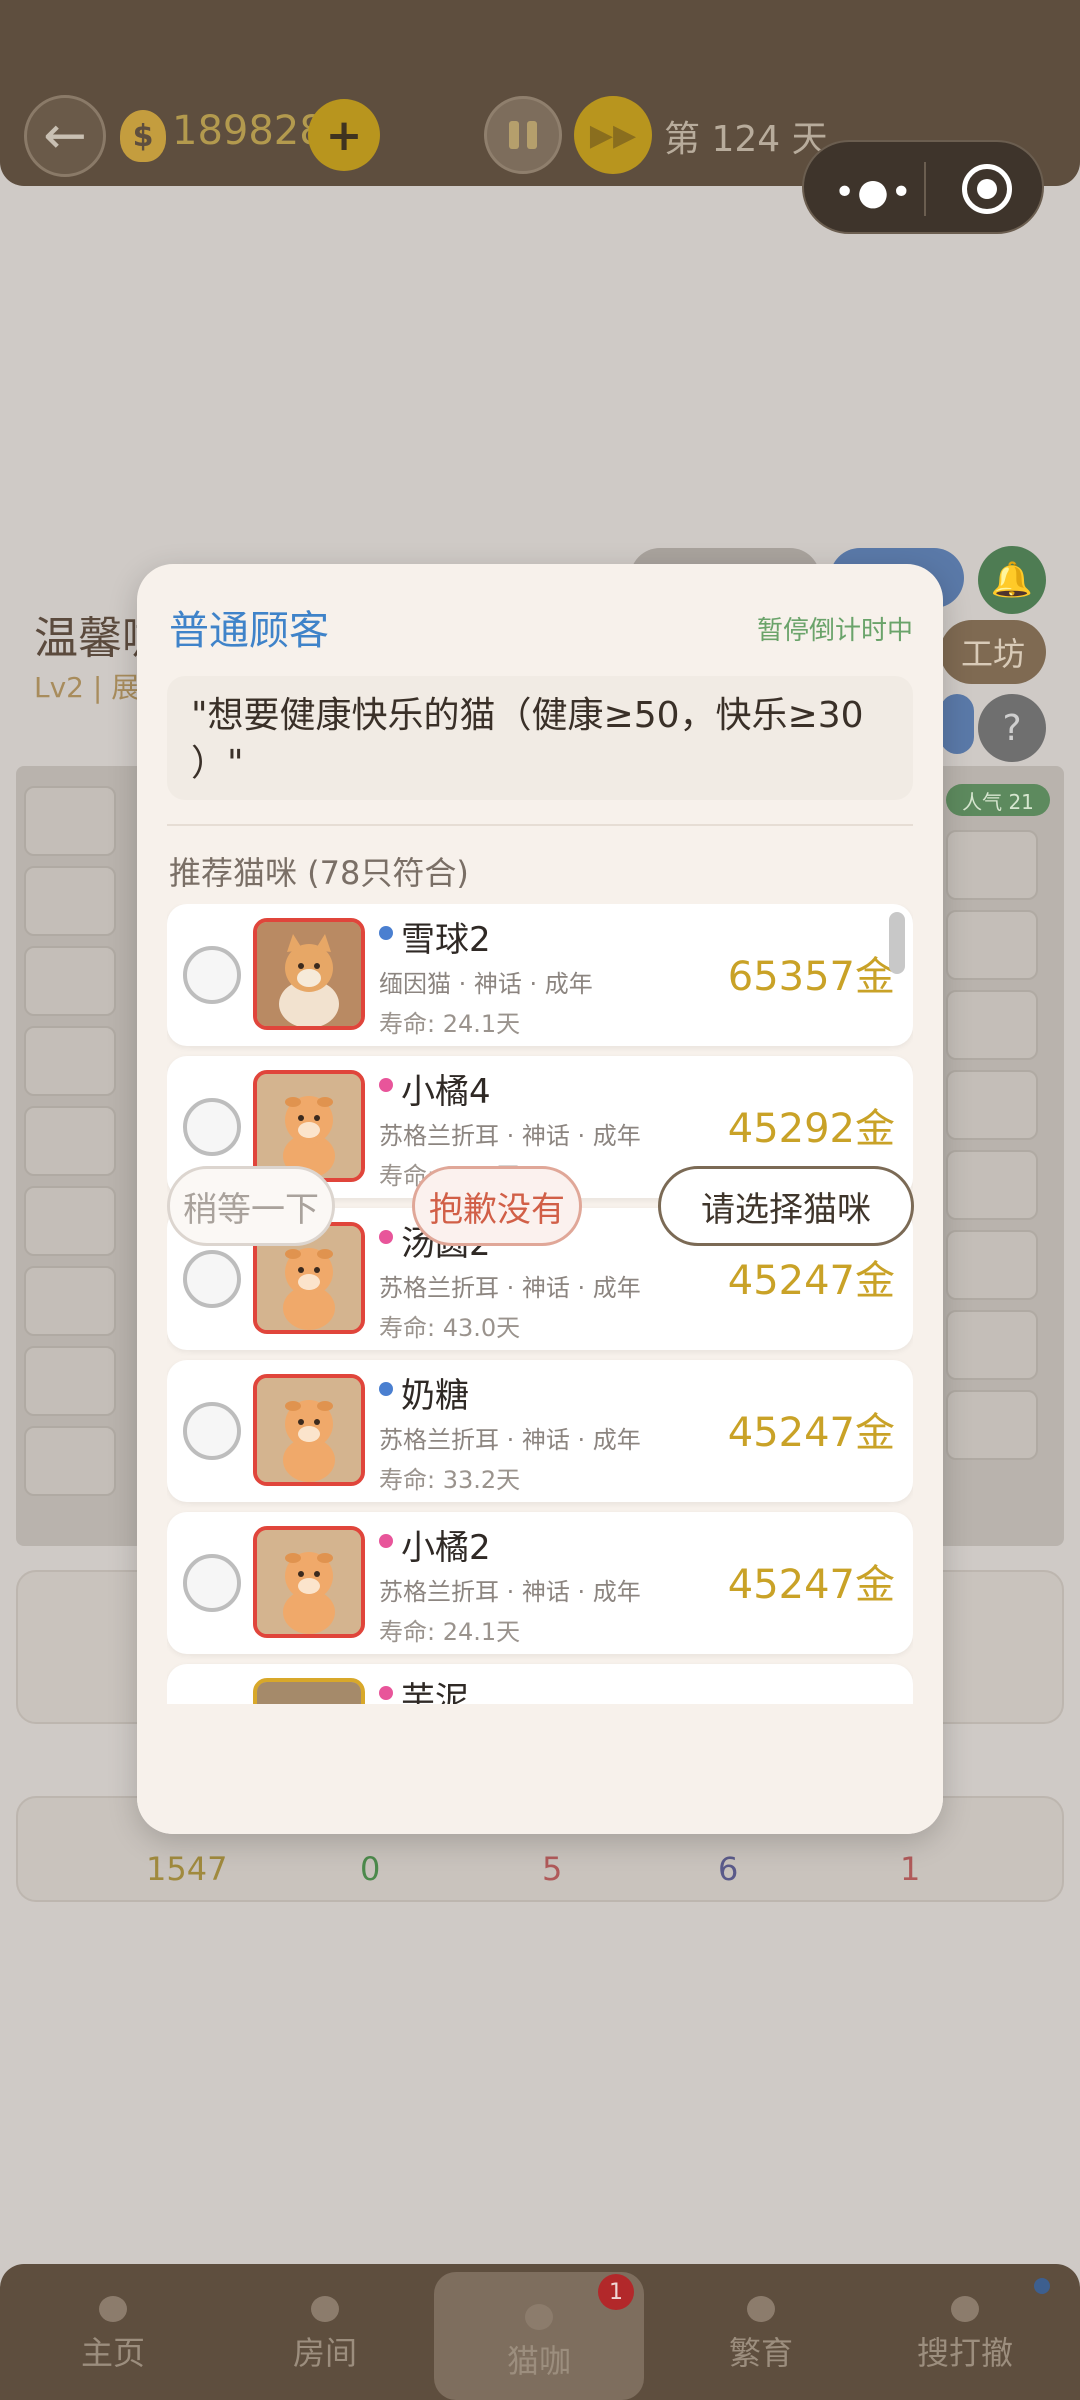 The image size is (1080, 2400). I want to click on room-icon, so click(325, 2309).